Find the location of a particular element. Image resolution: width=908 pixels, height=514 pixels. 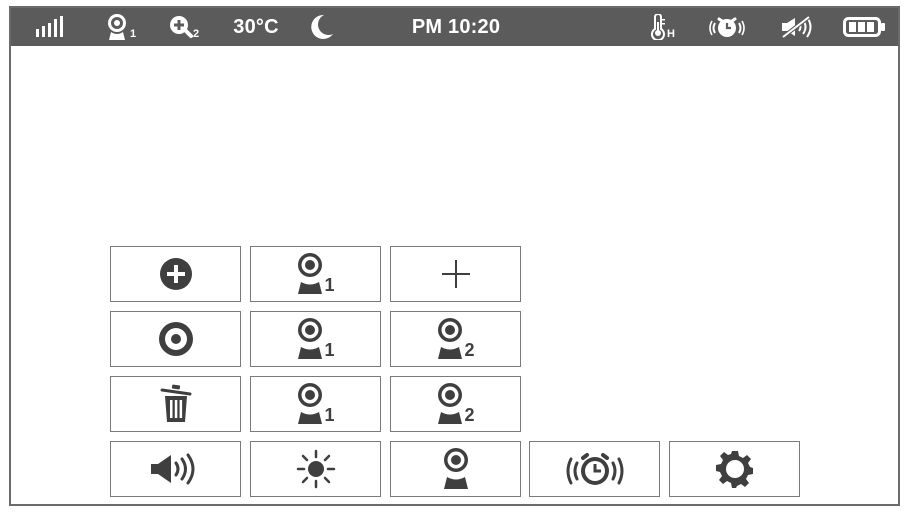

brightness-button is located at coordinates (315, 469).